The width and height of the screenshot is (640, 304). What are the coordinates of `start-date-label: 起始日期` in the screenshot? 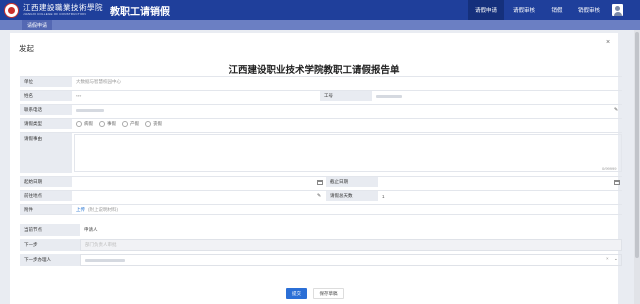 It's located at (46, 182).